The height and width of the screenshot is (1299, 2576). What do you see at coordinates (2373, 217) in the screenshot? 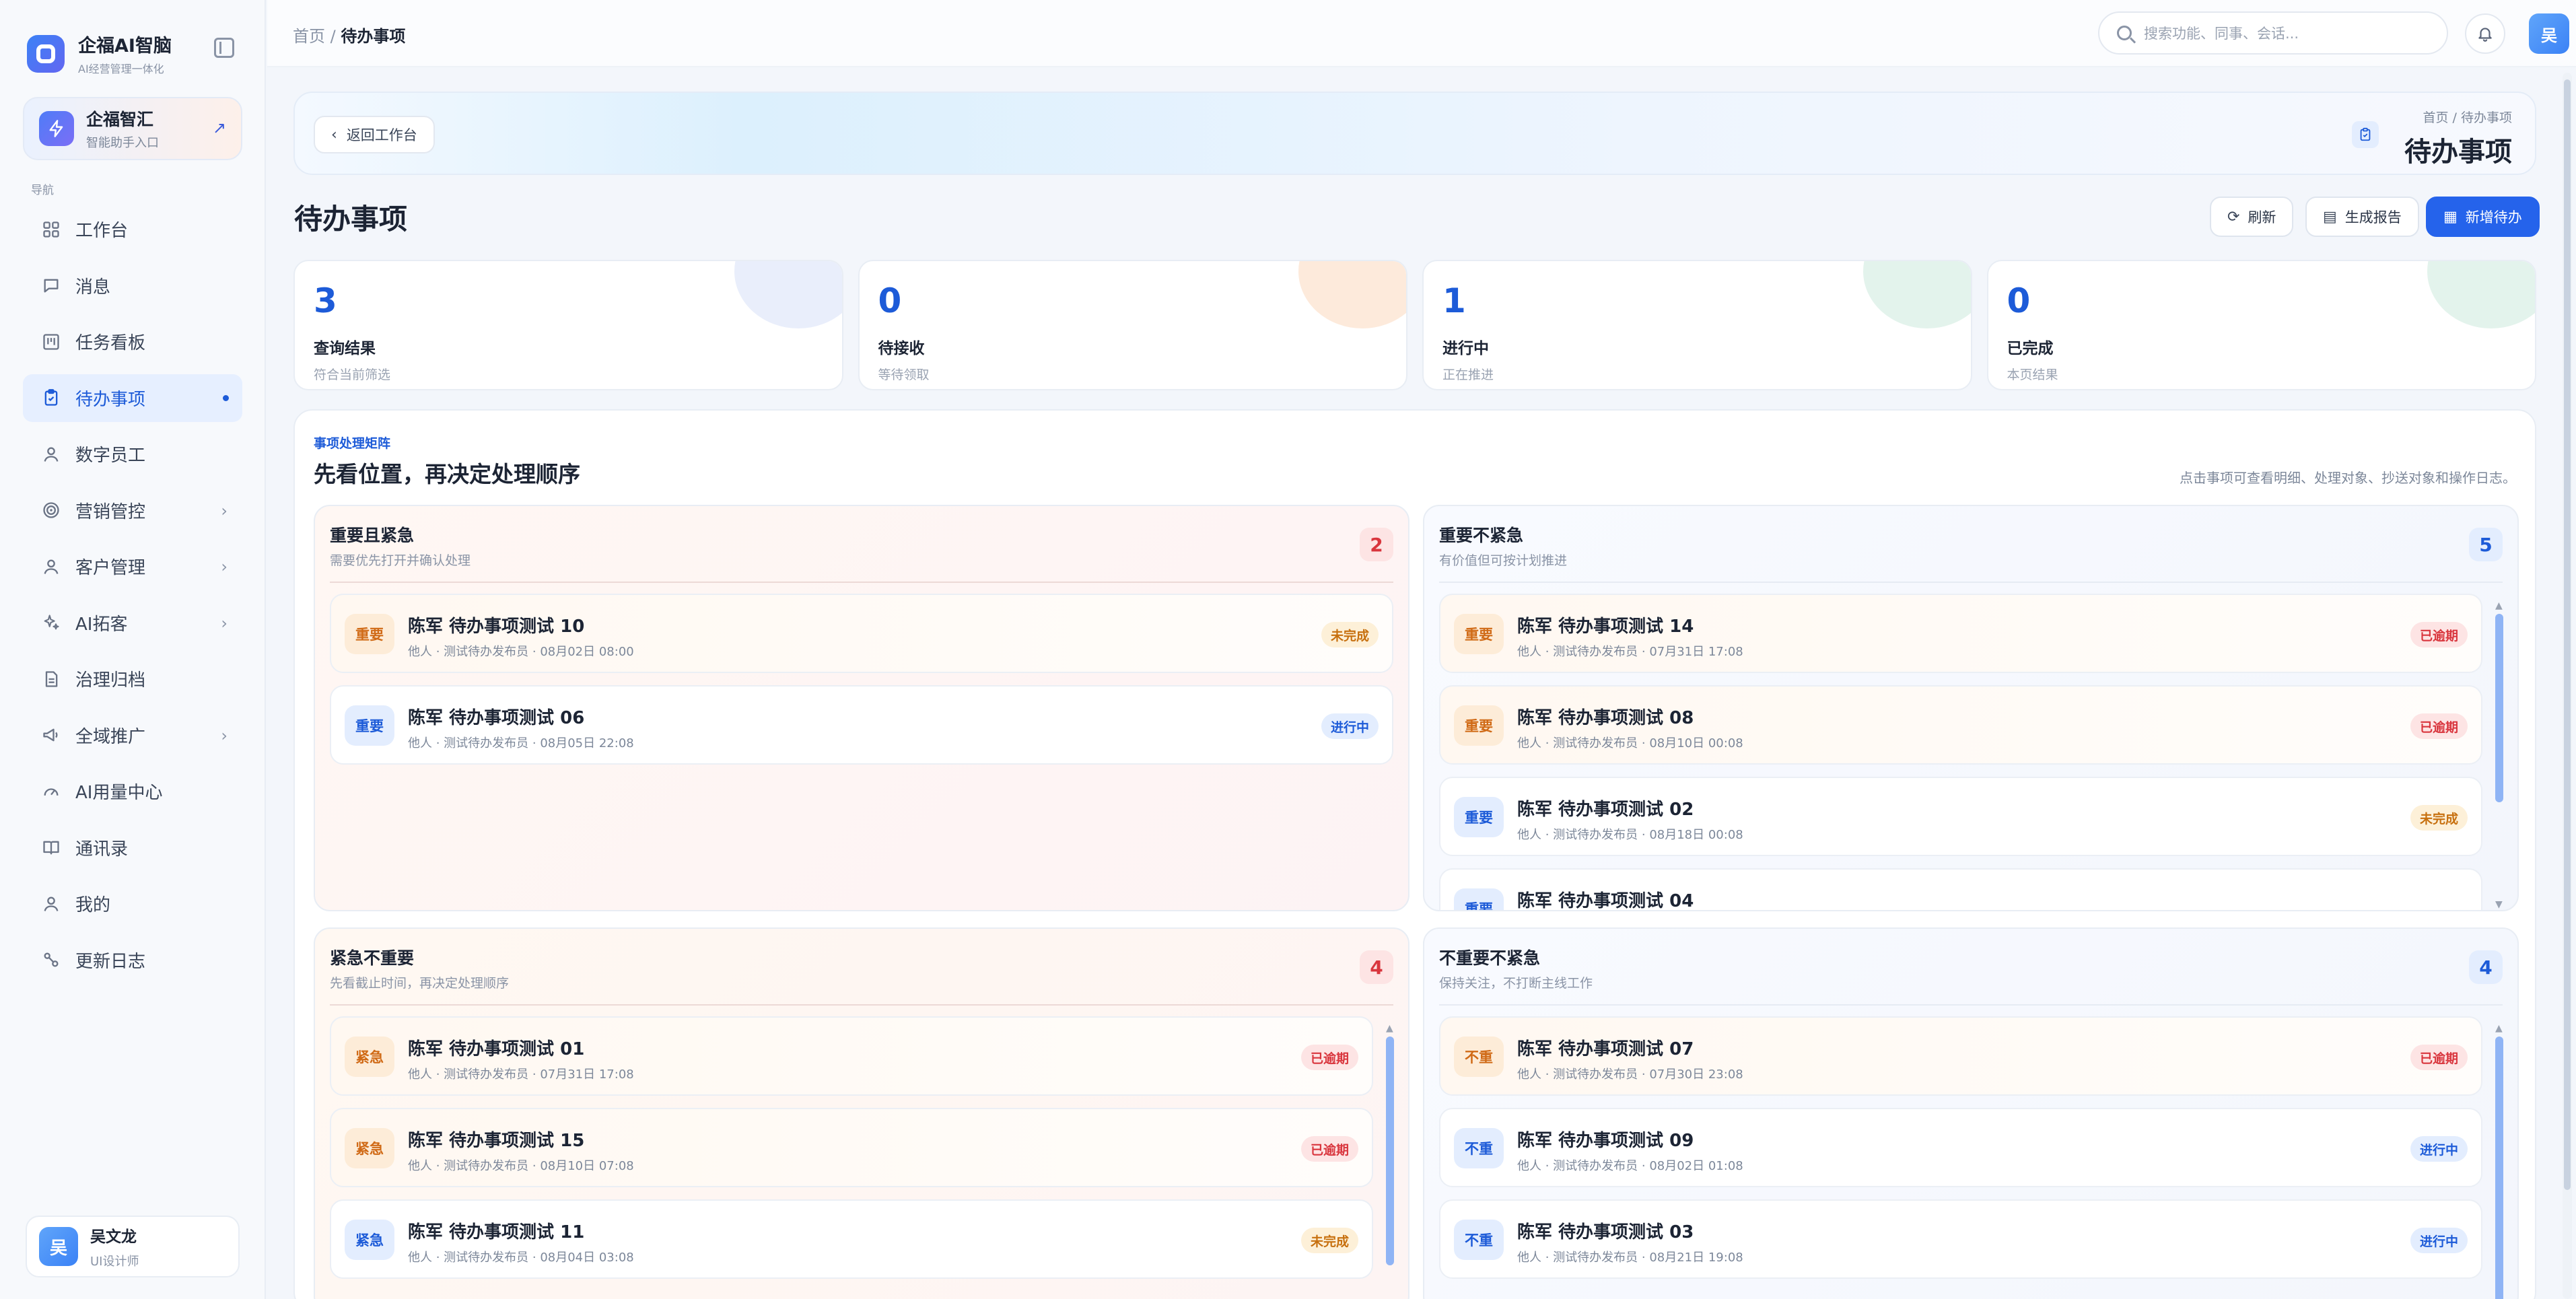
I see `report-label: 生成报告` at bounding box center [2373, 217].